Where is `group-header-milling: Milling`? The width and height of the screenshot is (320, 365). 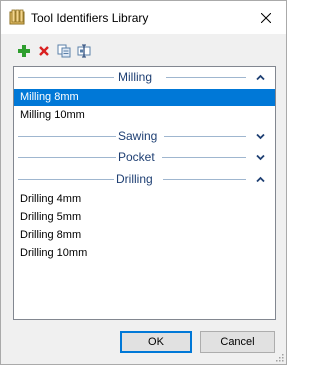 group-header-milling: Milling is located at coordinates (144, 77).